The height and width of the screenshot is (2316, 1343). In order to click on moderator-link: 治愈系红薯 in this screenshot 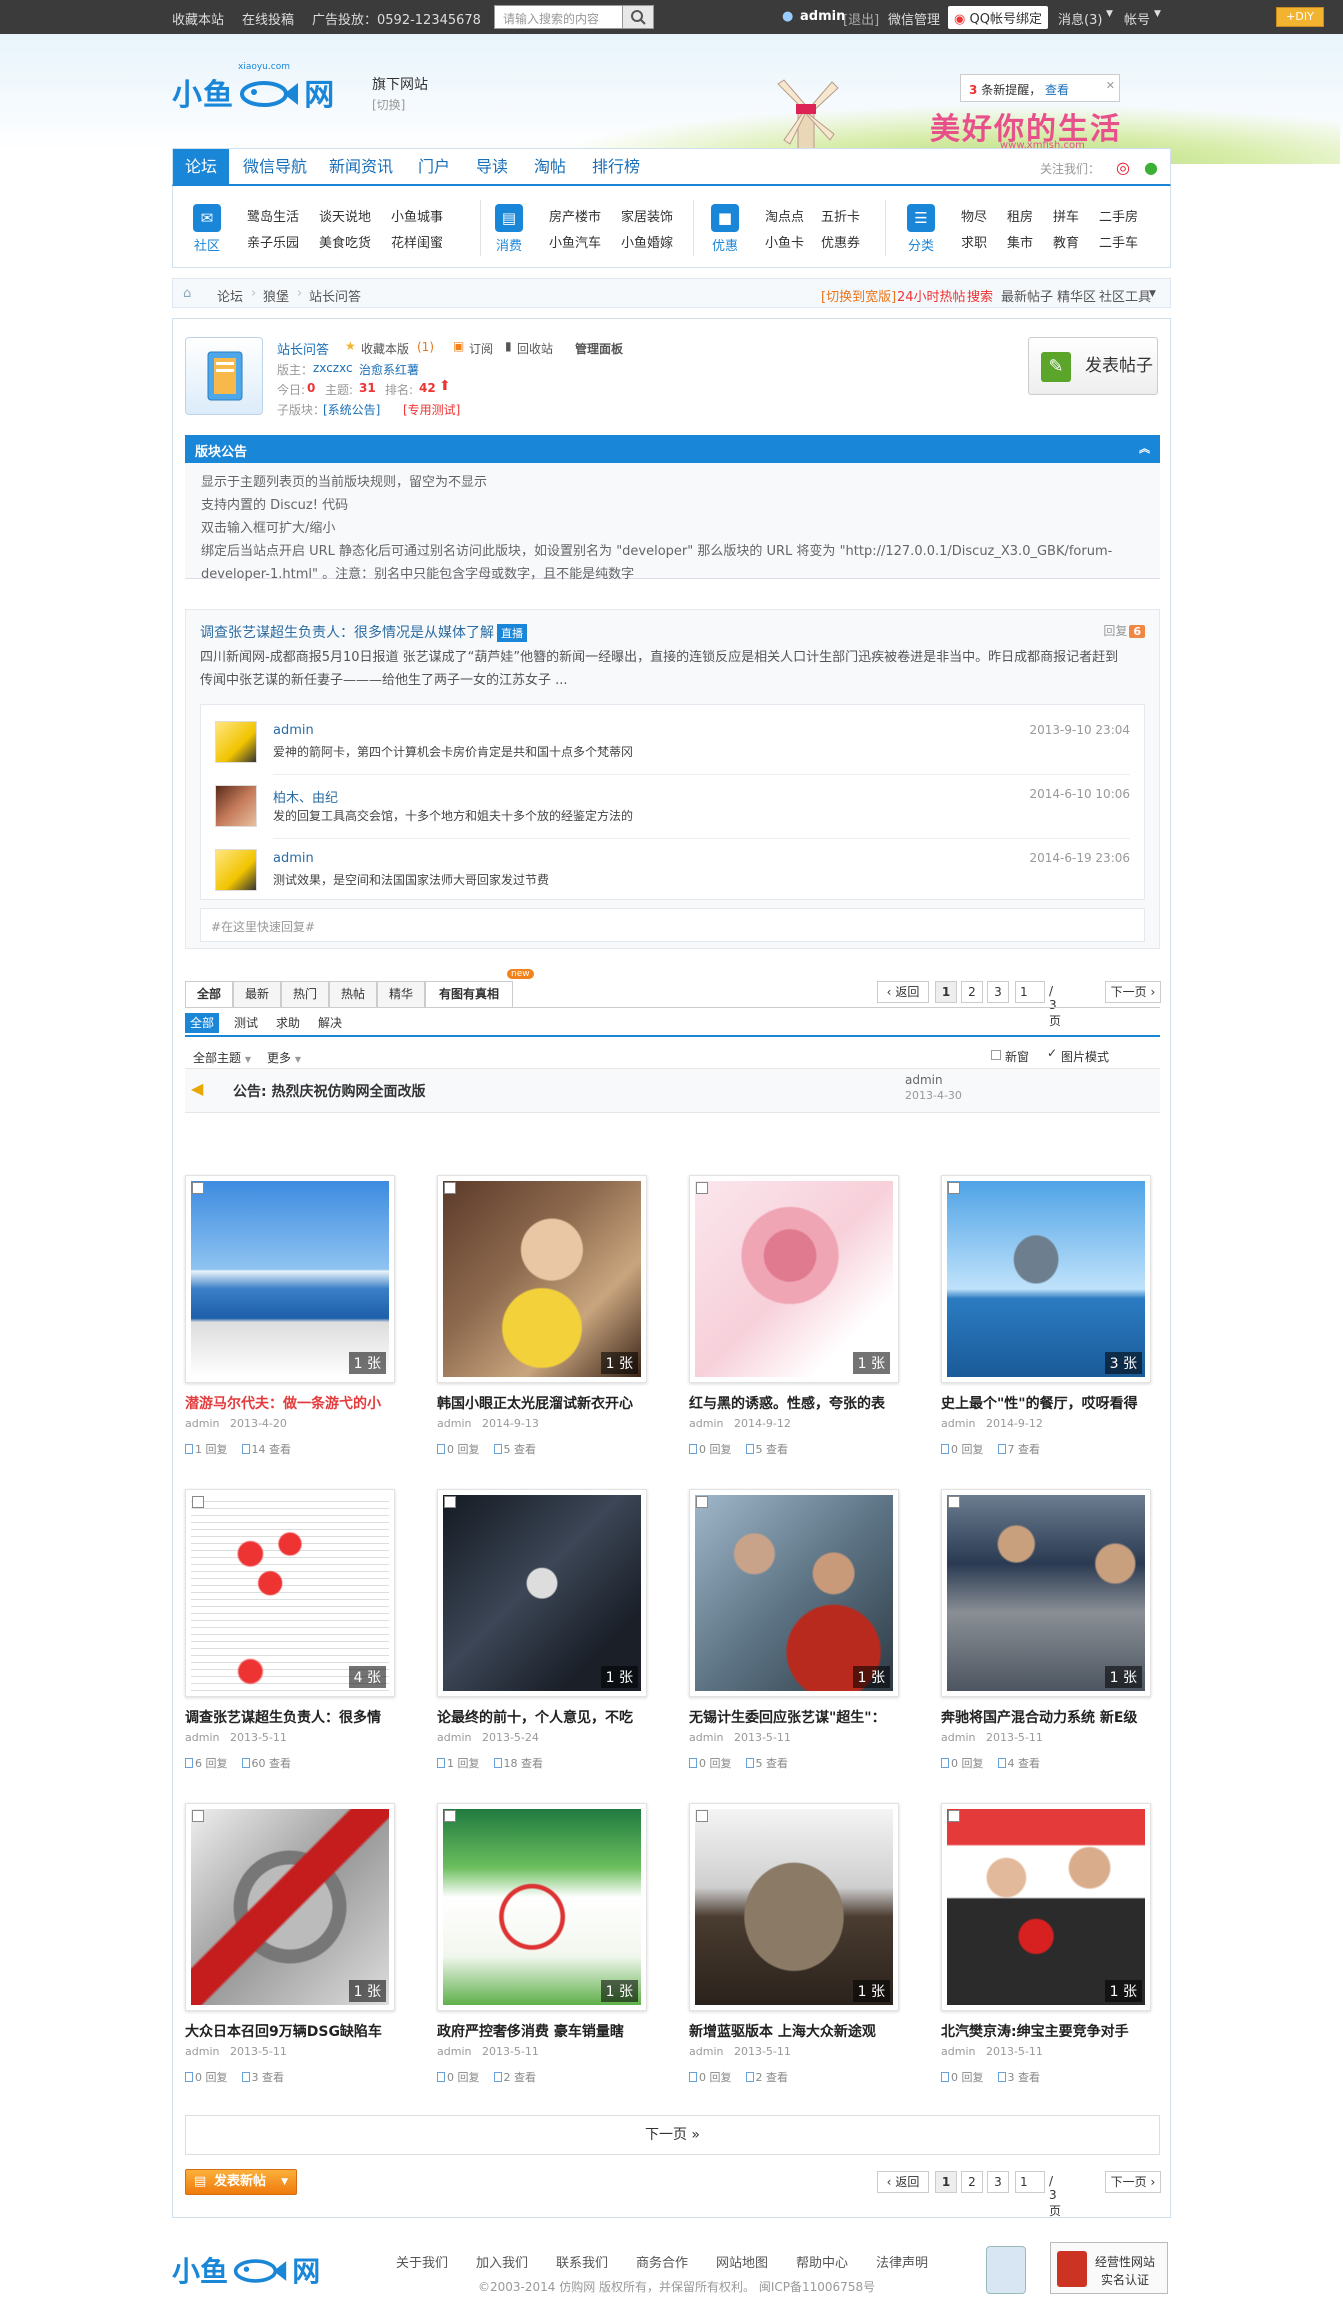, I will do `click(389, 369)`.